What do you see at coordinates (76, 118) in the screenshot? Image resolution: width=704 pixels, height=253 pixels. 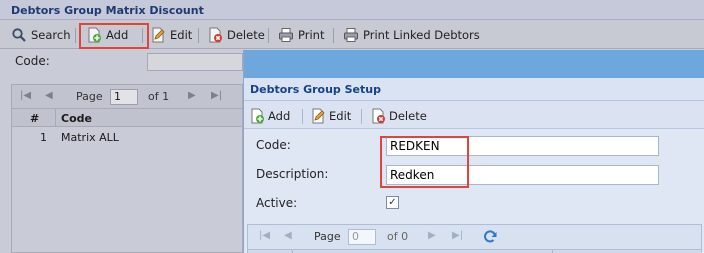 I see `column-header-code: Code` at bounding box center [76, 118].